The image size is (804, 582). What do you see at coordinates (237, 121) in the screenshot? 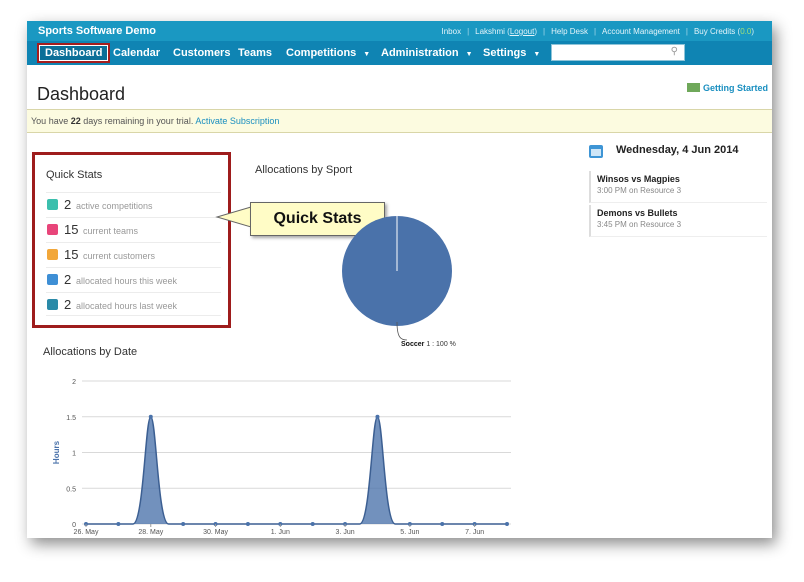
I see `activate-subscription-link: Activate Subscription` at bounding box center [237, 121].